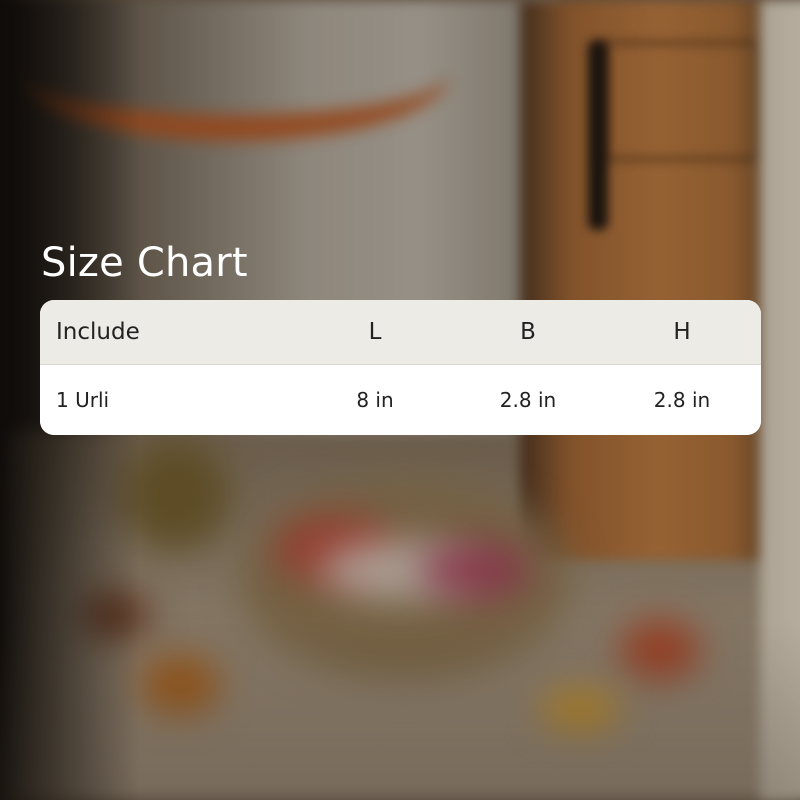 The image size is (800, 800). What do you see at coordinates (144, 263) in the screenshot?
I see `page-title: Size Chart` at bounding box center [144, 263].